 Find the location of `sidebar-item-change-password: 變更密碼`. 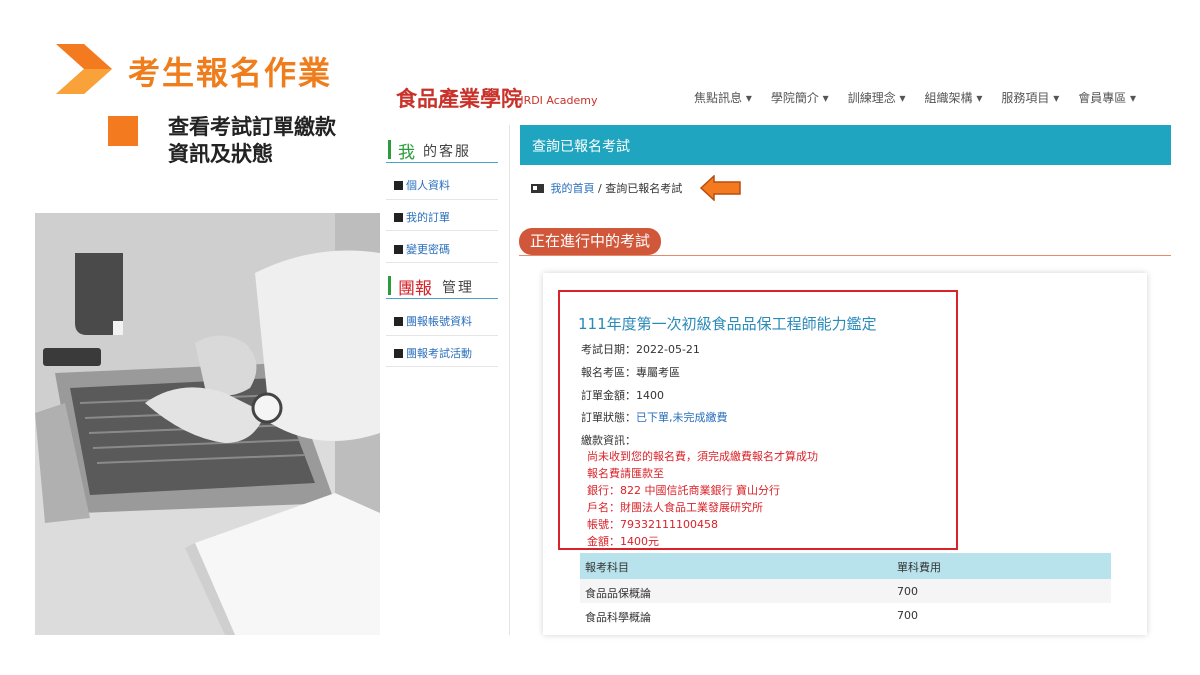

sidebar-item-change-password: 變更密碼 is located at coordinates (422, 249).